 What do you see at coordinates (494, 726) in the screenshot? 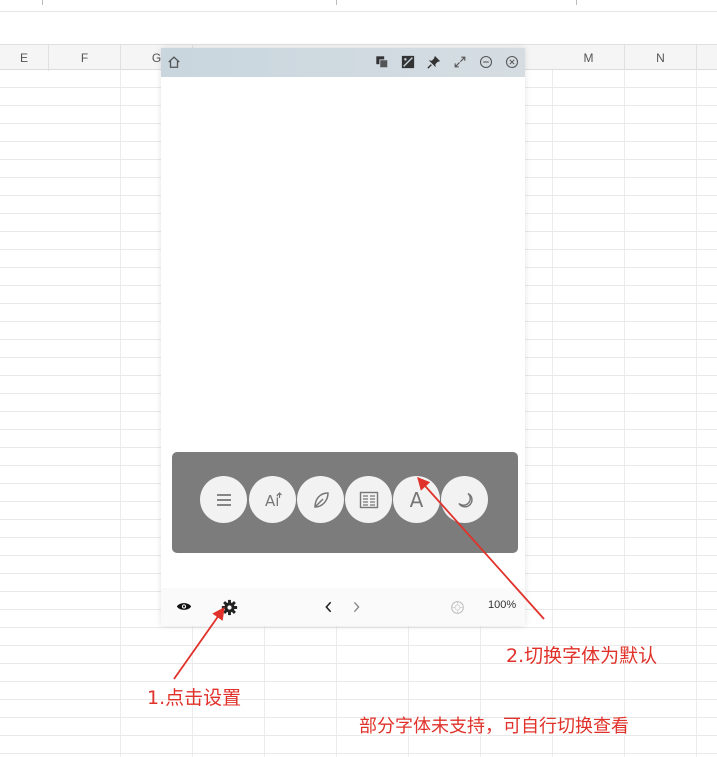
I see `annotation-note: 部分字体未支持，可自行切换查看` at bounding box center [494, 726].